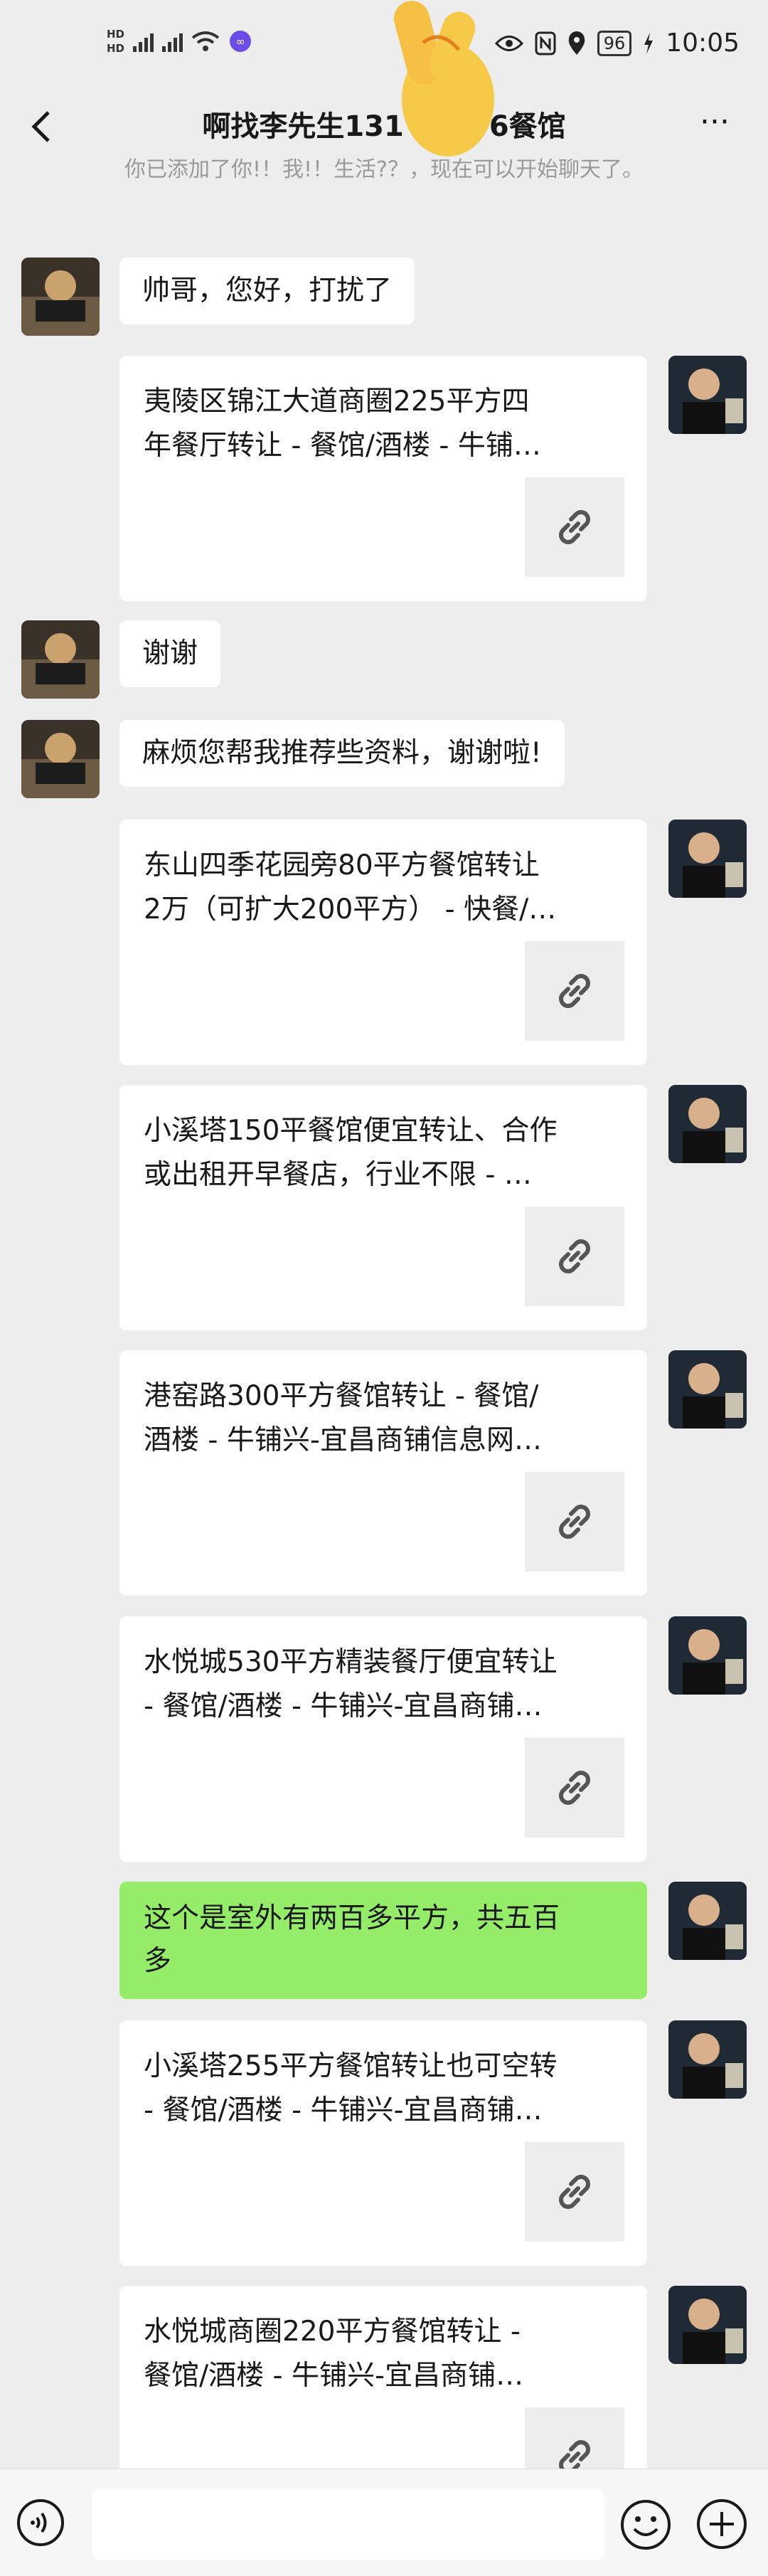  What do you see at coordinates (303, 127) in the screenshot?
I see `chat-title-text: 啊找李先生131` at bounding box center [303, 127].